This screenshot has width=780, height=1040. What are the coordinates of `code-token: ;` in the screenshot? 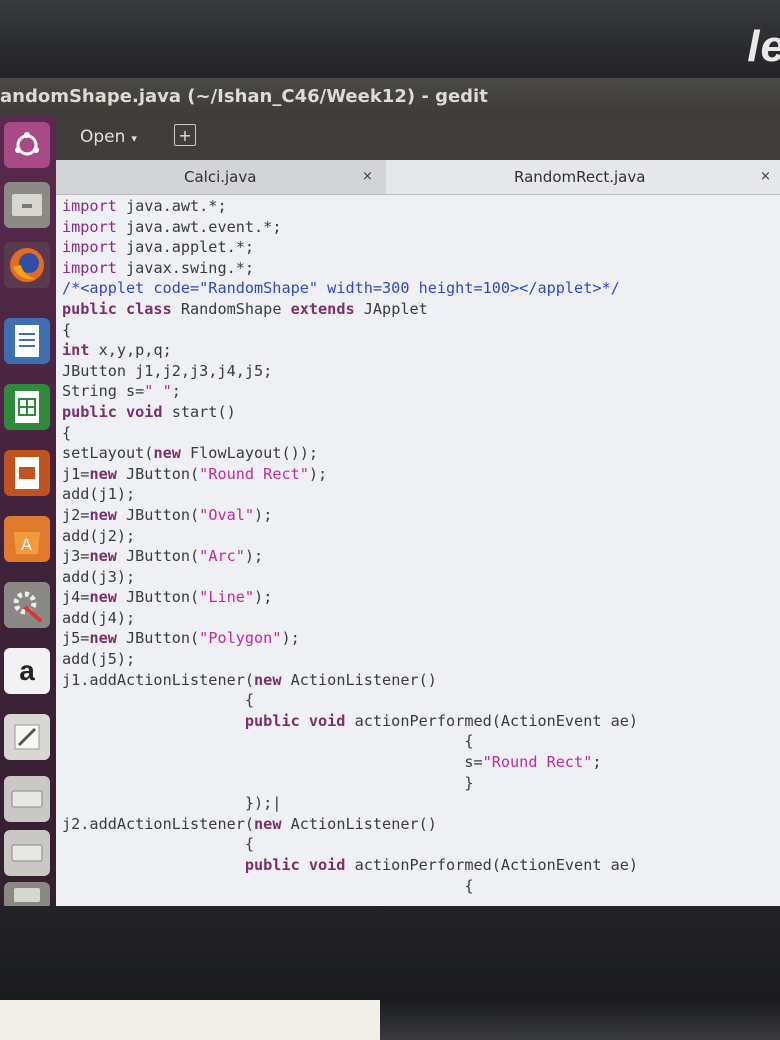 It's located at (176, 391).